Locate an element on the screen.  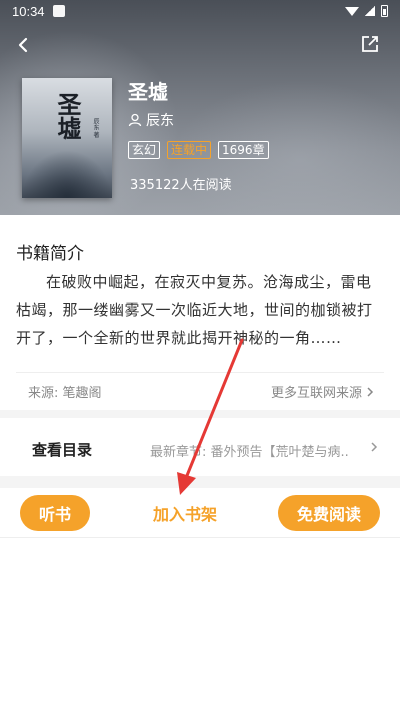
genre-tag: 玄幻 is located at coordinates (144, 150).